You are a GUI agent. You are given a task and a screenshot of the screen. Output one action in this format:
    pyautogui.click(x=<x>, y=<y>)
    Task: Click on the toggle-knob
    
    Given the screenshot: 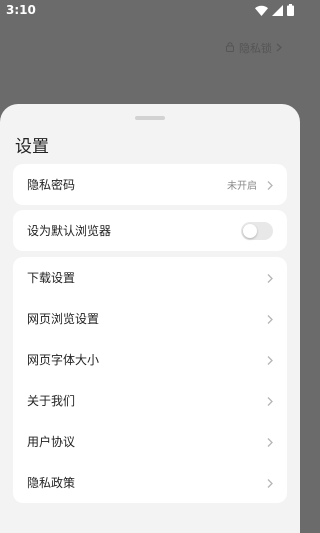 What is the action you would take?
    pyautogui.click(x=250, y=230)
    